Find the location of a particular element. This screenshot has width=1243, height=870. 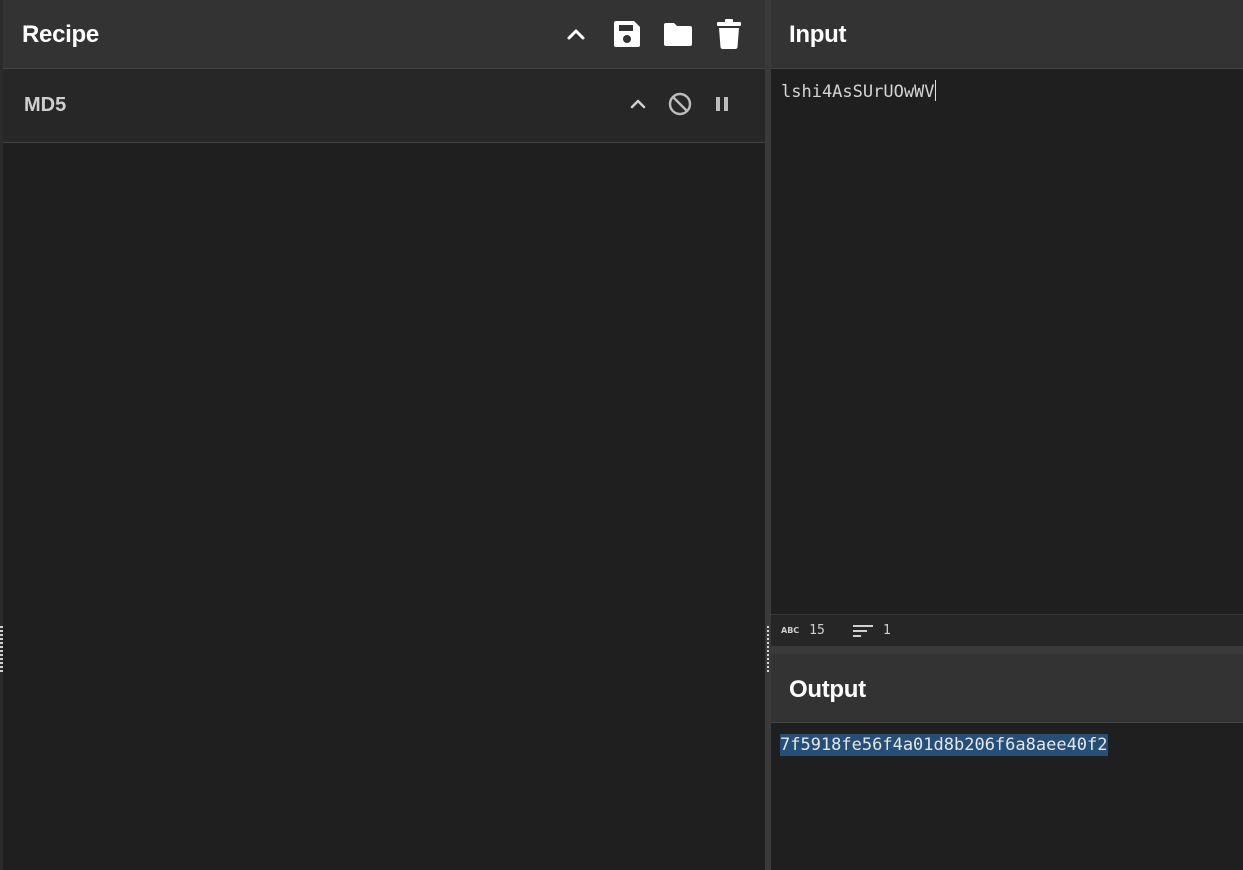

input-lines-status: 1 is located at coordinates (872, 631).